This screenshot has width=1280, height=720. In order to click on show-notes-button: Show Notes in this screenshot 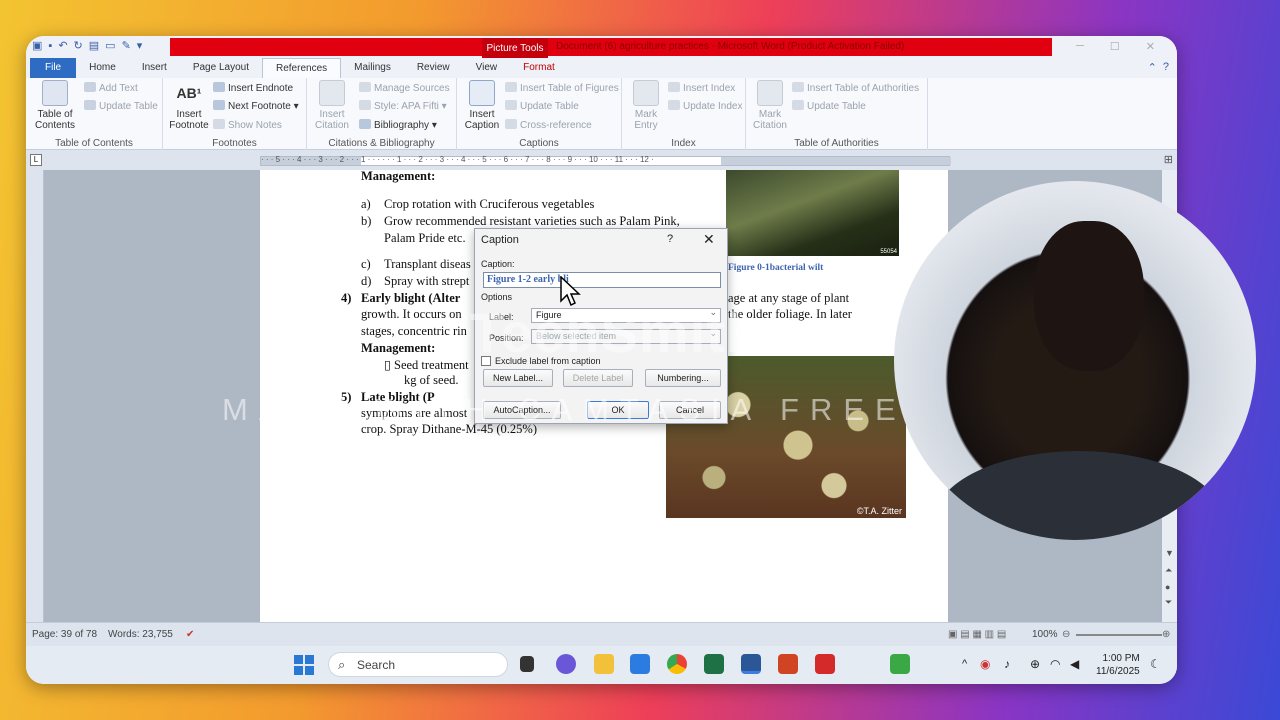, I will do `click(247, 125)`.